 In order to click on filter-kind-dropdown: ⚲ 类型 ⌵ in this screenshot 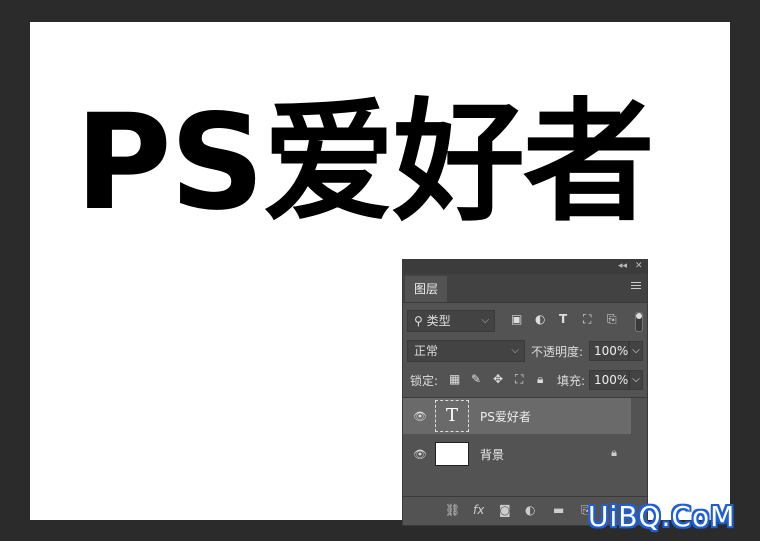, I will do `click(451, 321)`.